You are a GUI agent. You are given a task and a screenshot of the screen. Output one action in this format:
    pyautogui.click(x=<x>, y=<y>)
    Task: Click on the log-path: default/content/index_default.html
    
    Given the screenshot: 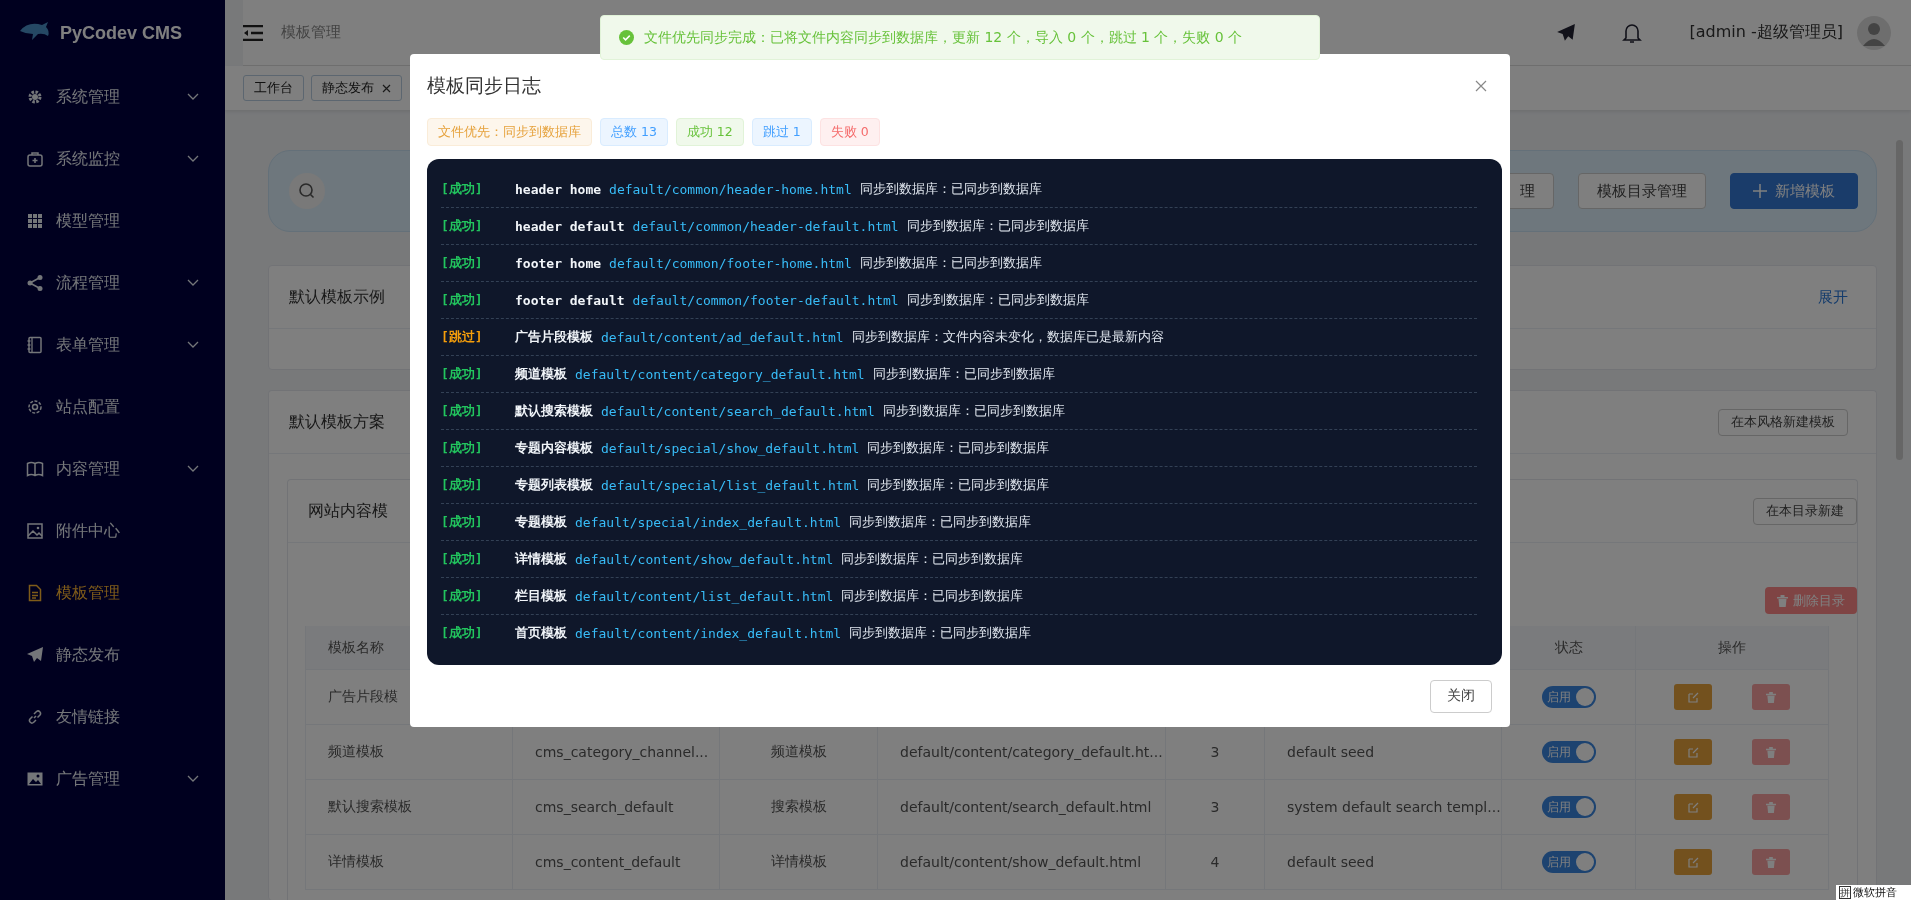 What is the action you would take?
    pyautogui.click(x=708, y=633)
    